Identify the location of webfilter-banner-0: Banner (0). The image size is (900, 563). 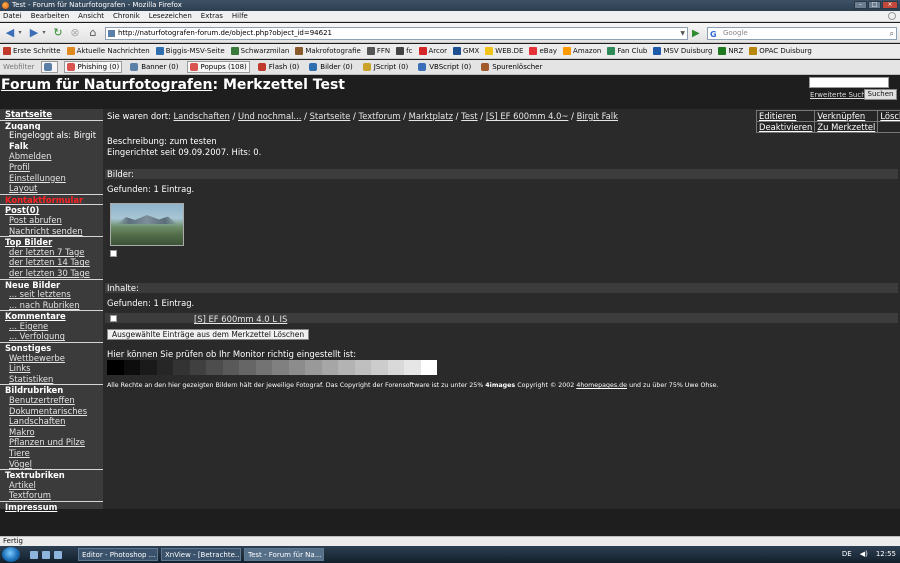
(154, 67).